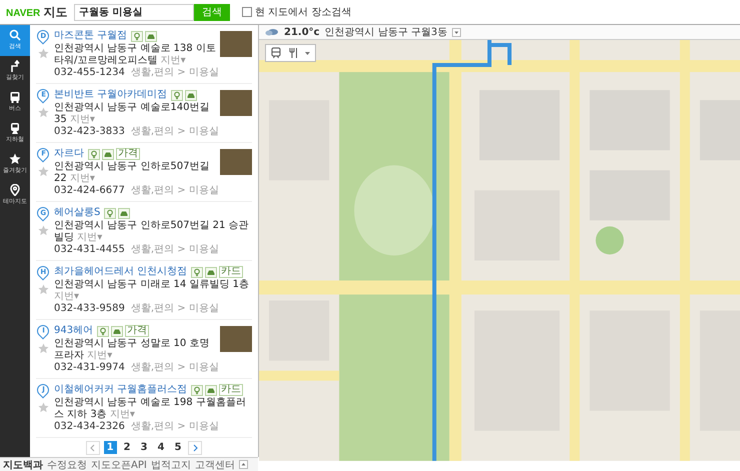 This screenshot has height=471, width=740. Describe the element at coordinates (89, 309) in the screenshot. I see `phone-number: 032-433-9589` at that location.